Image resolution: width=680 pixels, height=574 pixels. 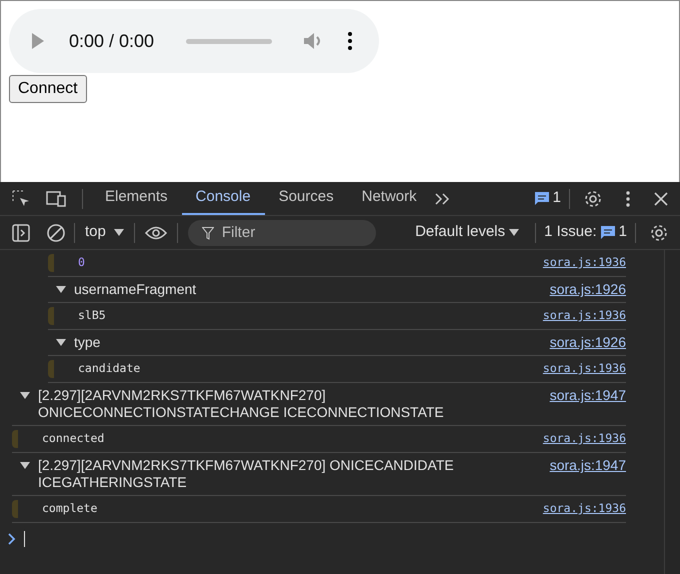 I want to click on prompt-chevron-icon, so click(x=12, y=539).